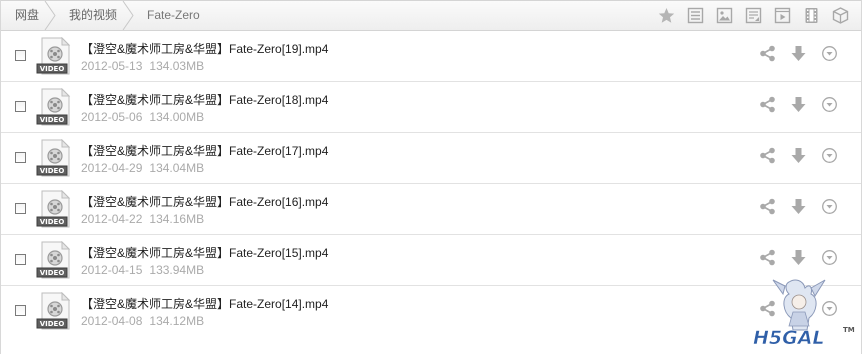  I want to click on view-toolbar, so click(753, 15).